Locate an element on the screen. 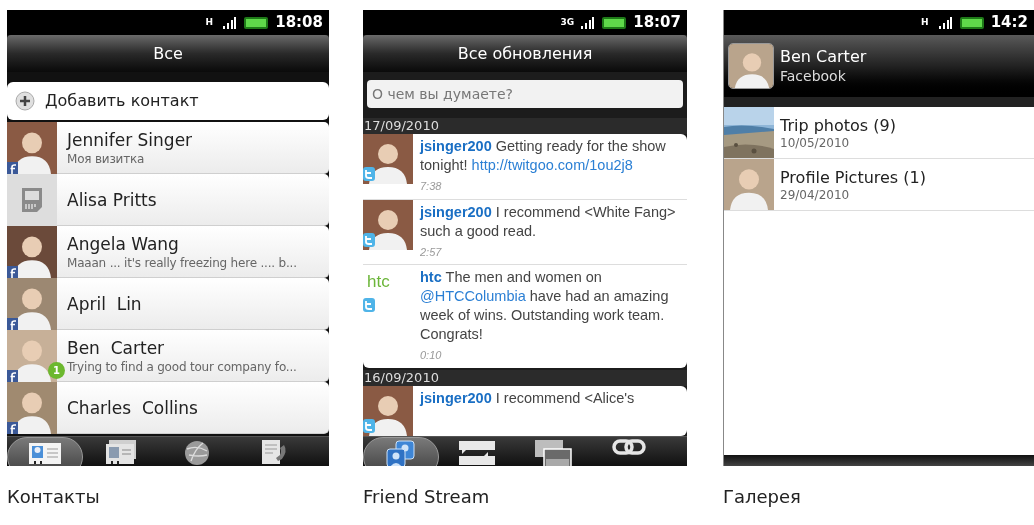 Image resolution: width=1034 pixels, height=525 pixels. contact-name: April Lin is located at coordinates (104, 303).